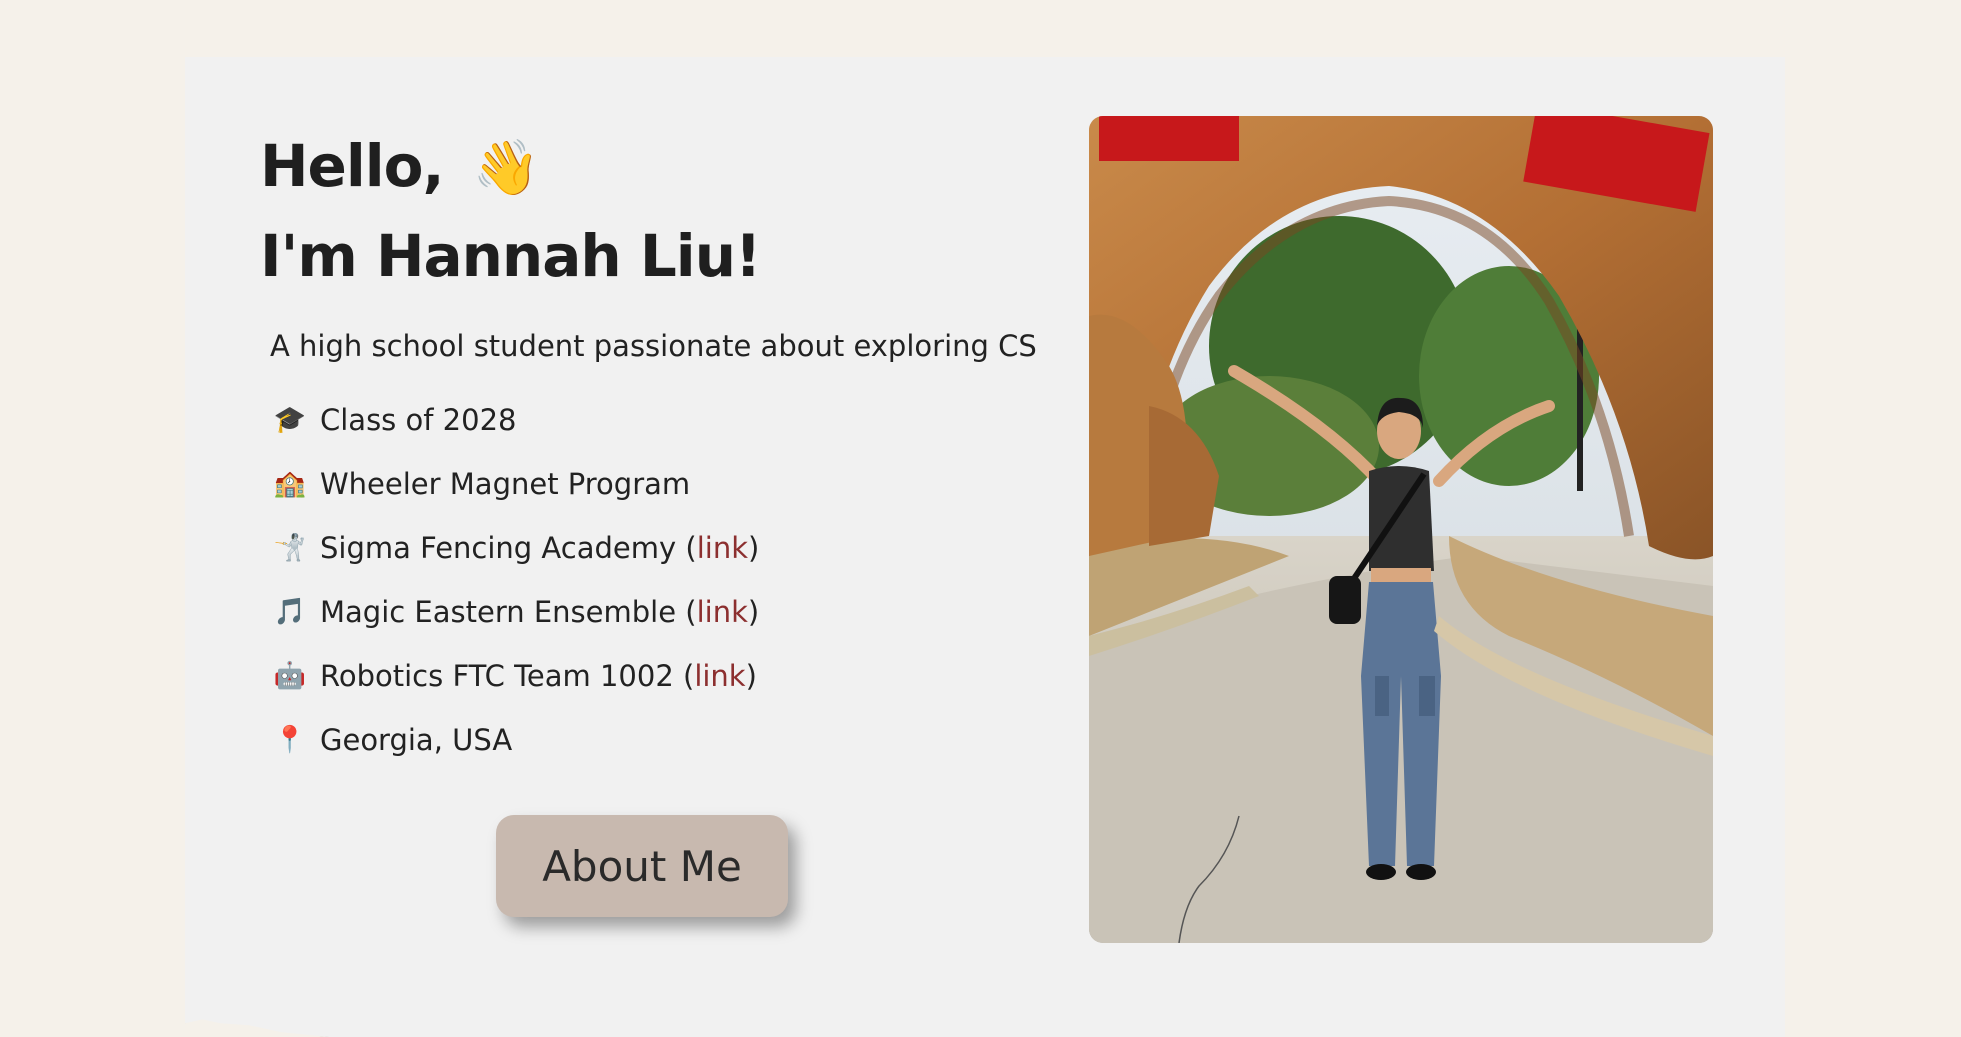 Image resolution: width=1961 pixels, height=1037 pixels. What do you see at coordinates (650, 211) in the screenshot?
I see `greeting-heading: Hello, 👋 I'm Hannah Liu!` at bounding box center [650, 211].